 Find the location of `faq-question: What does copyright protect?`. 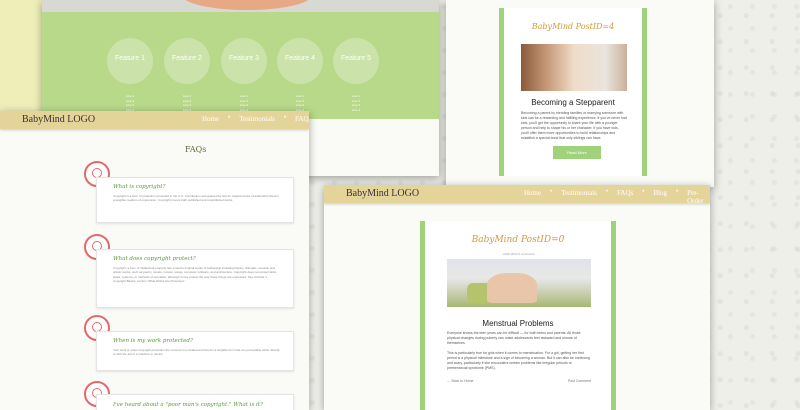

faq-question: What does copyright protect? is located at coordinates (154, 259).